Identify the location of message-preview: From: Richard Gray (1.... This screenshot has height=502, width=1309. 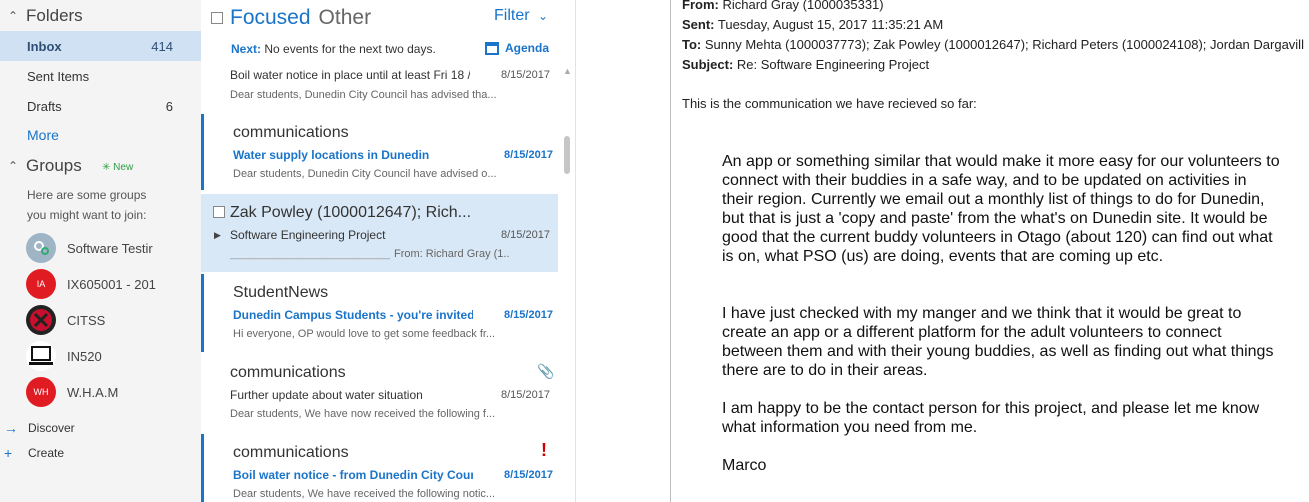
(451, 254).